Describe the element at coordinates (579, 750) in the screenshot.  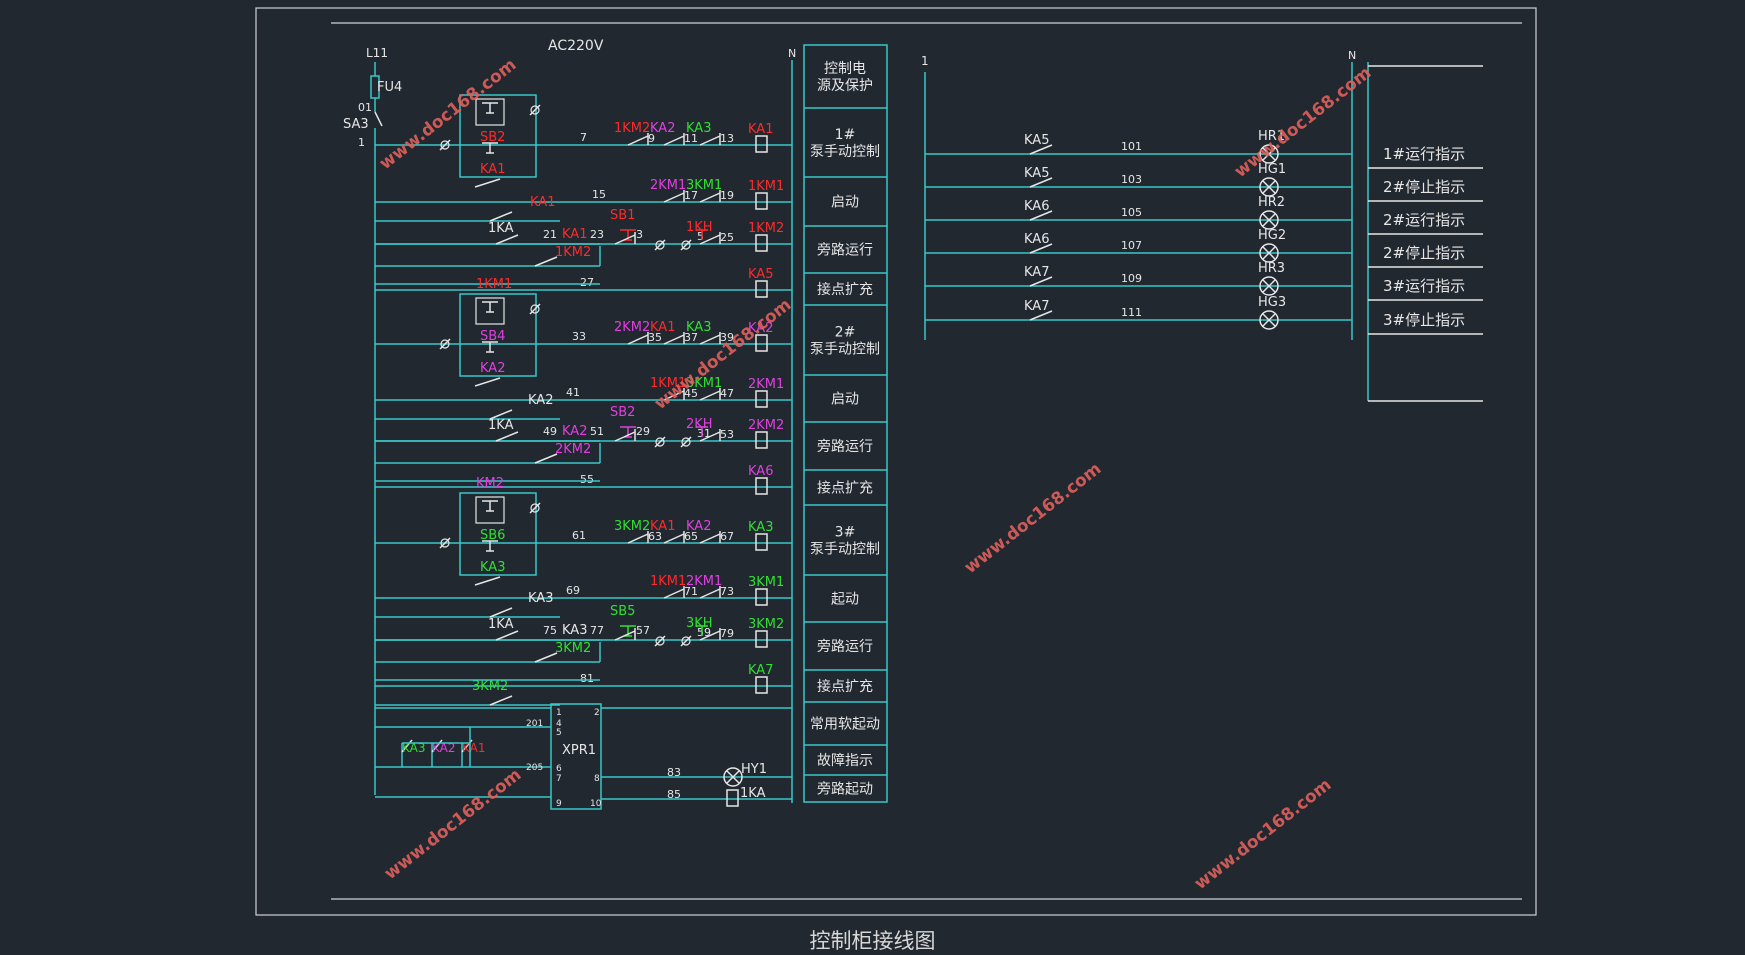
I see `relay-name: XPR1` at that location.